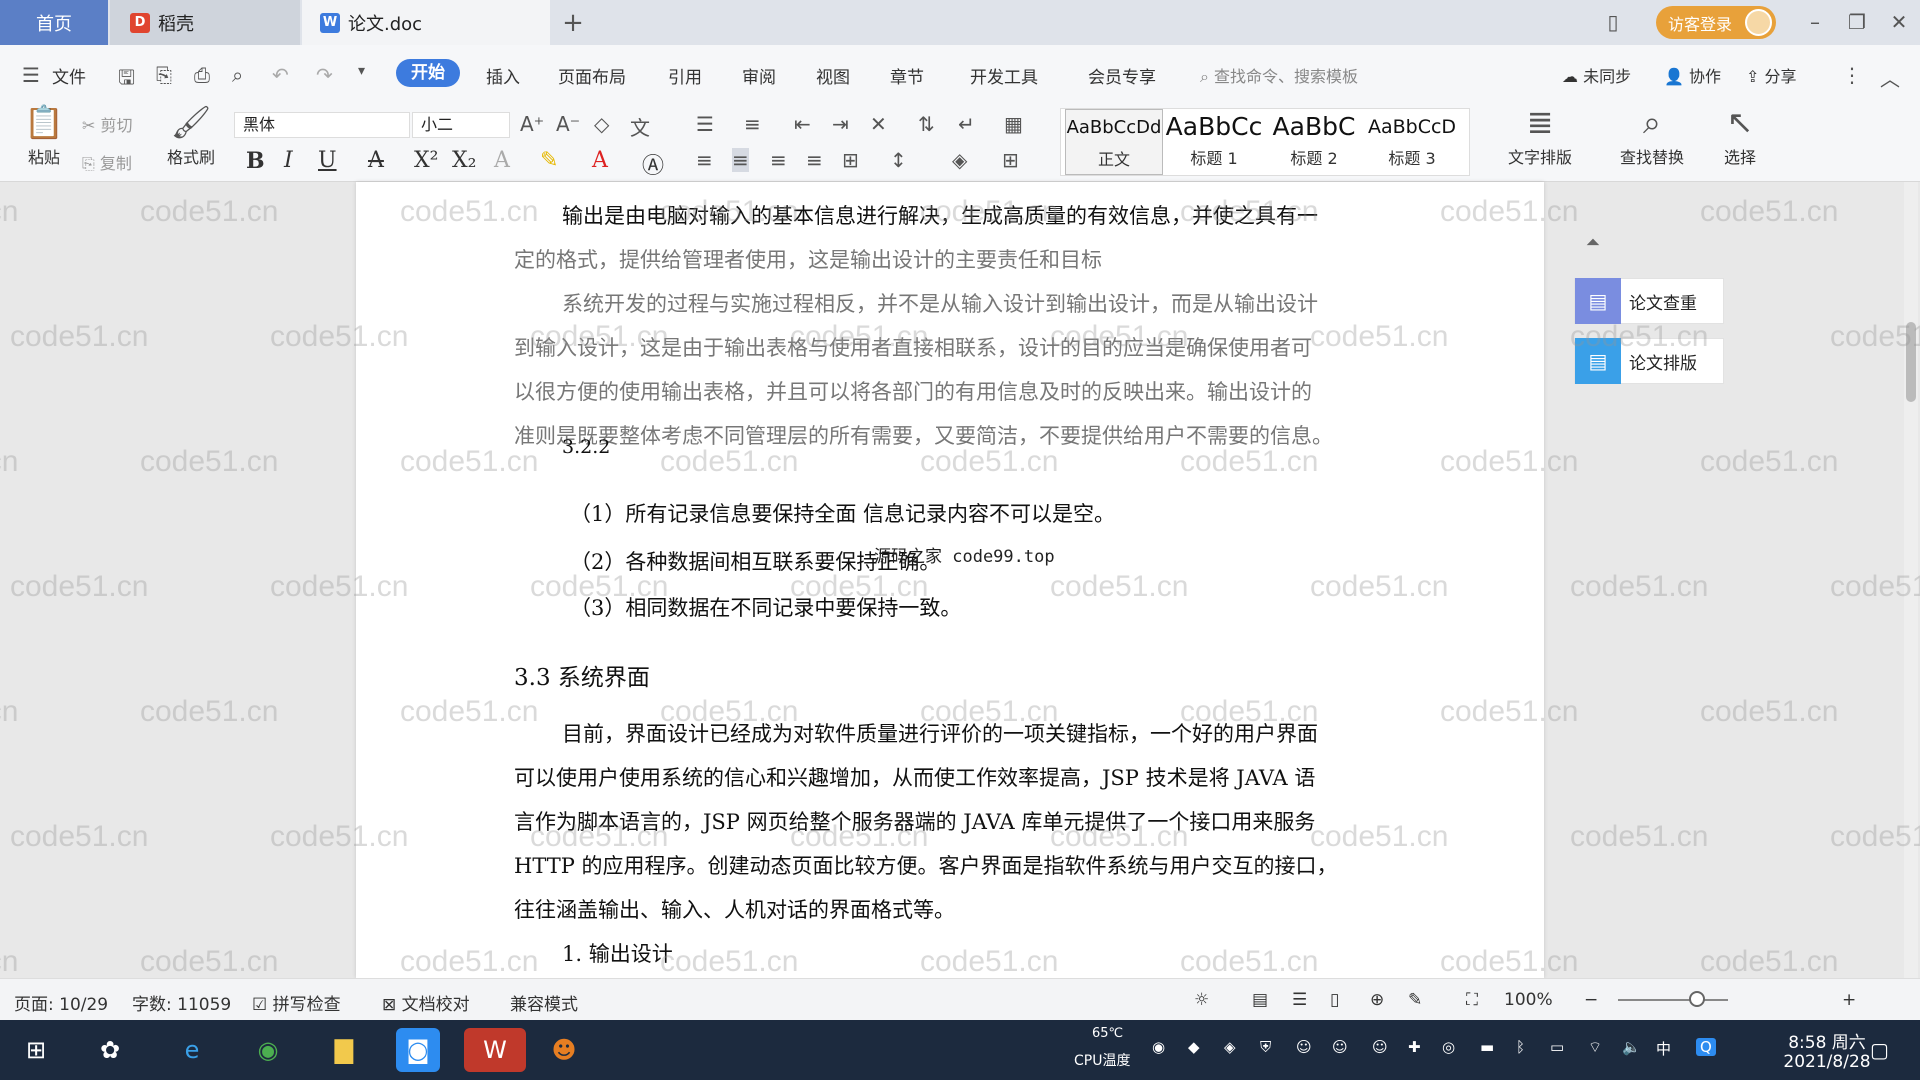 The image size is (1920, 1080). I want to click on tab-docer: D 稻壳, so click(205, 22).